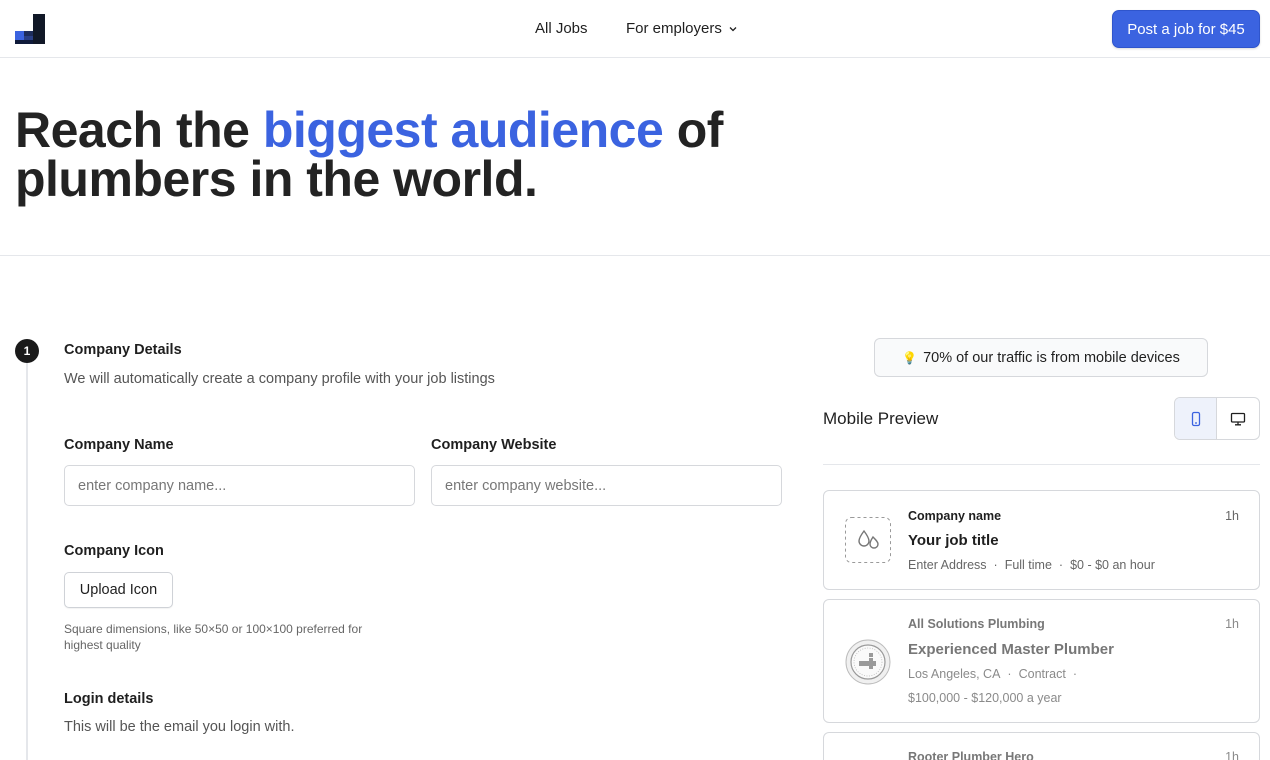 The width and height of the screenshot is (1270, 760). I want to click on company-logo-icon, so click(868, 662).